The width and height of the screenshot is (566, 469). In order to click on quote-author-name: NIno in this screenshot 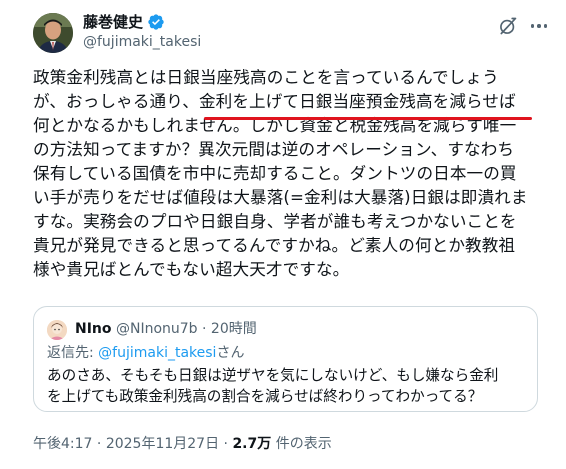, I will do `click(93, 329)`.